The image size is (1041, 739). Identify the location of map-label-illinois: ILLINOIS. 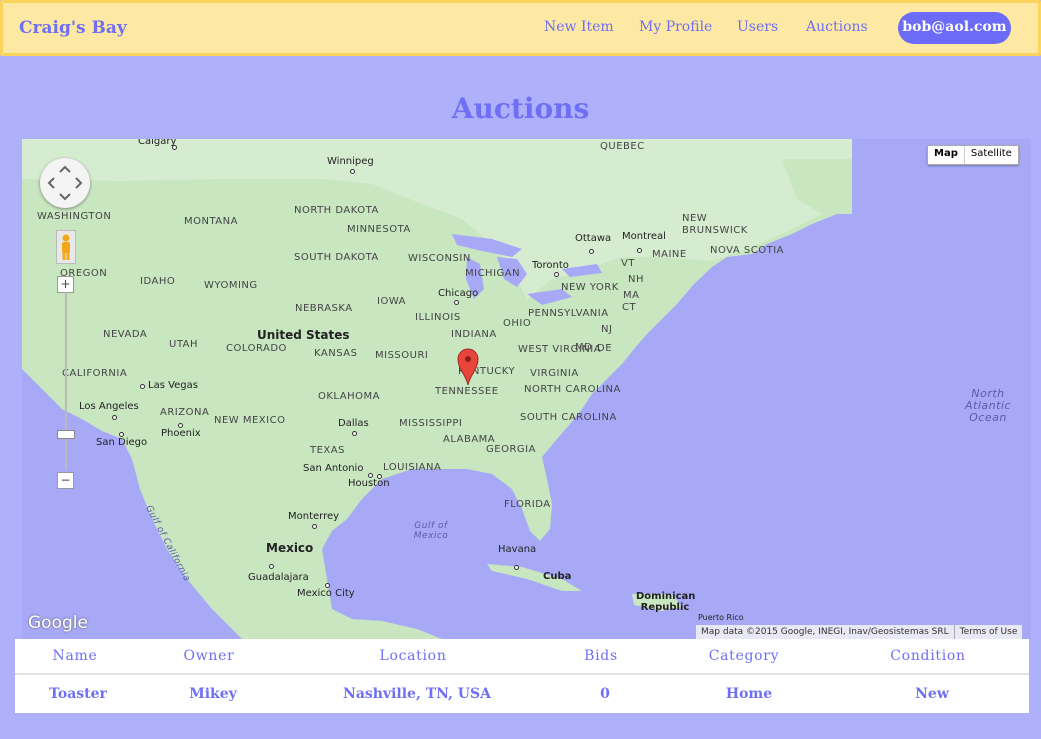
(438, 317).